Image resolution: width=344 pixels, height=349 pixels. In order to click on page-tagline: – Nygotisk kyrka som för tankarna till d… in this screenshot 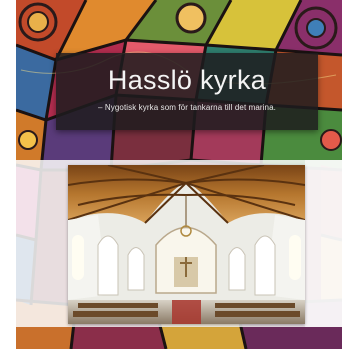, I will do `click(187, 107)`.